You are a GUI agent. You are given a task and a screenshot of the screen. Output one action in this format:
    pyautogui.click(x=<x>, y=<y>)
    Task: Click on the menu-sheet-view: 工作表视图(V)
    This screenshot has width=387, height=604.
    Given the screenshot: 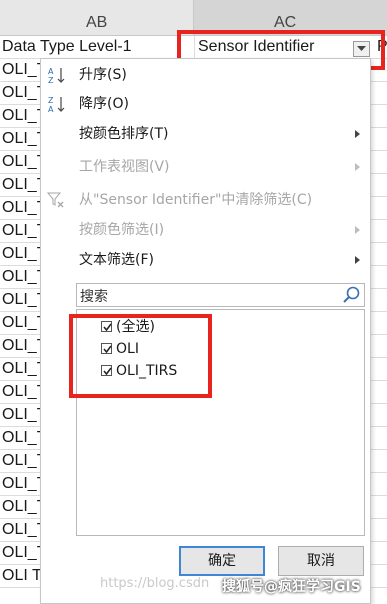 What is the action you would take?
    pyautogui.click(x=205, y=167)
    